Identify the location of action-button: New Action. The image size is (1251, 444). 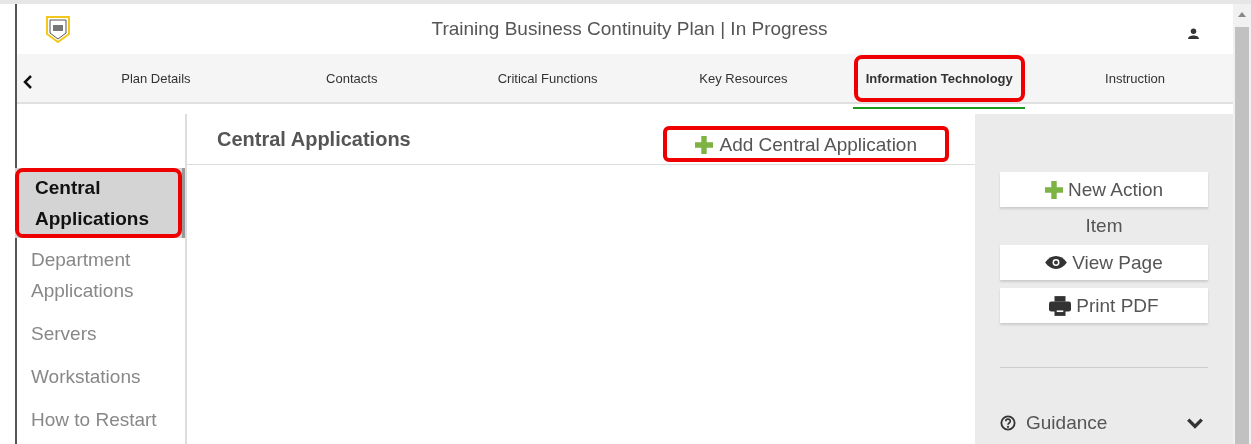
(1104, 189).